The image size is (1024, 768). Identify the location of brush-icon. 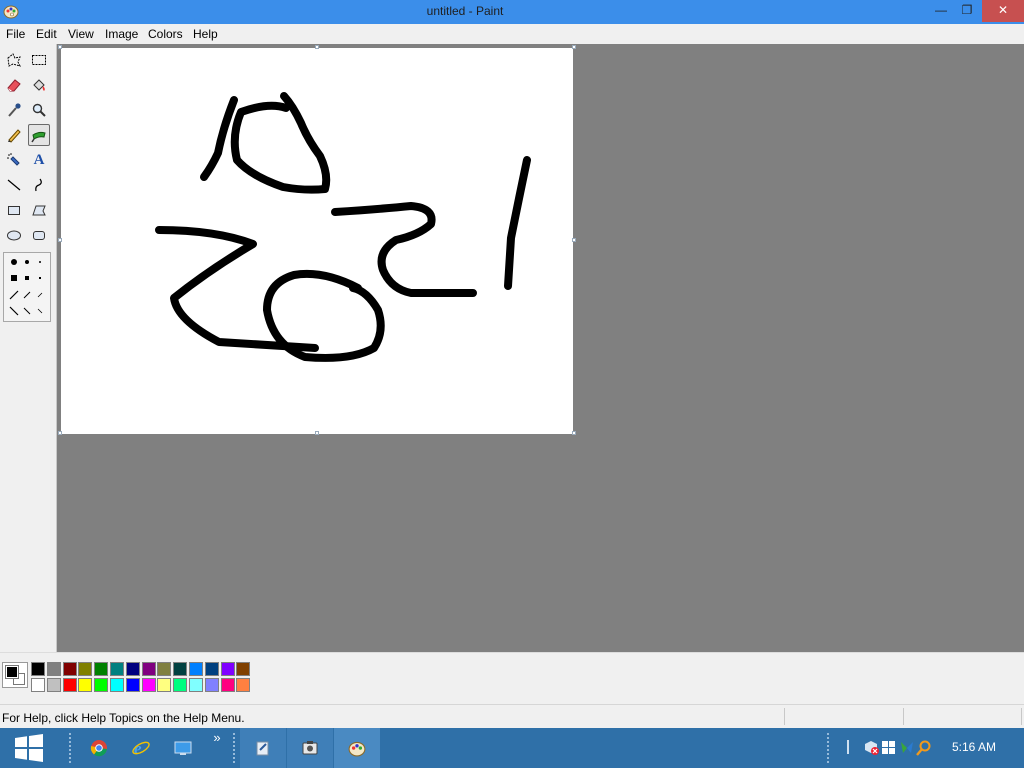
(38, 137).